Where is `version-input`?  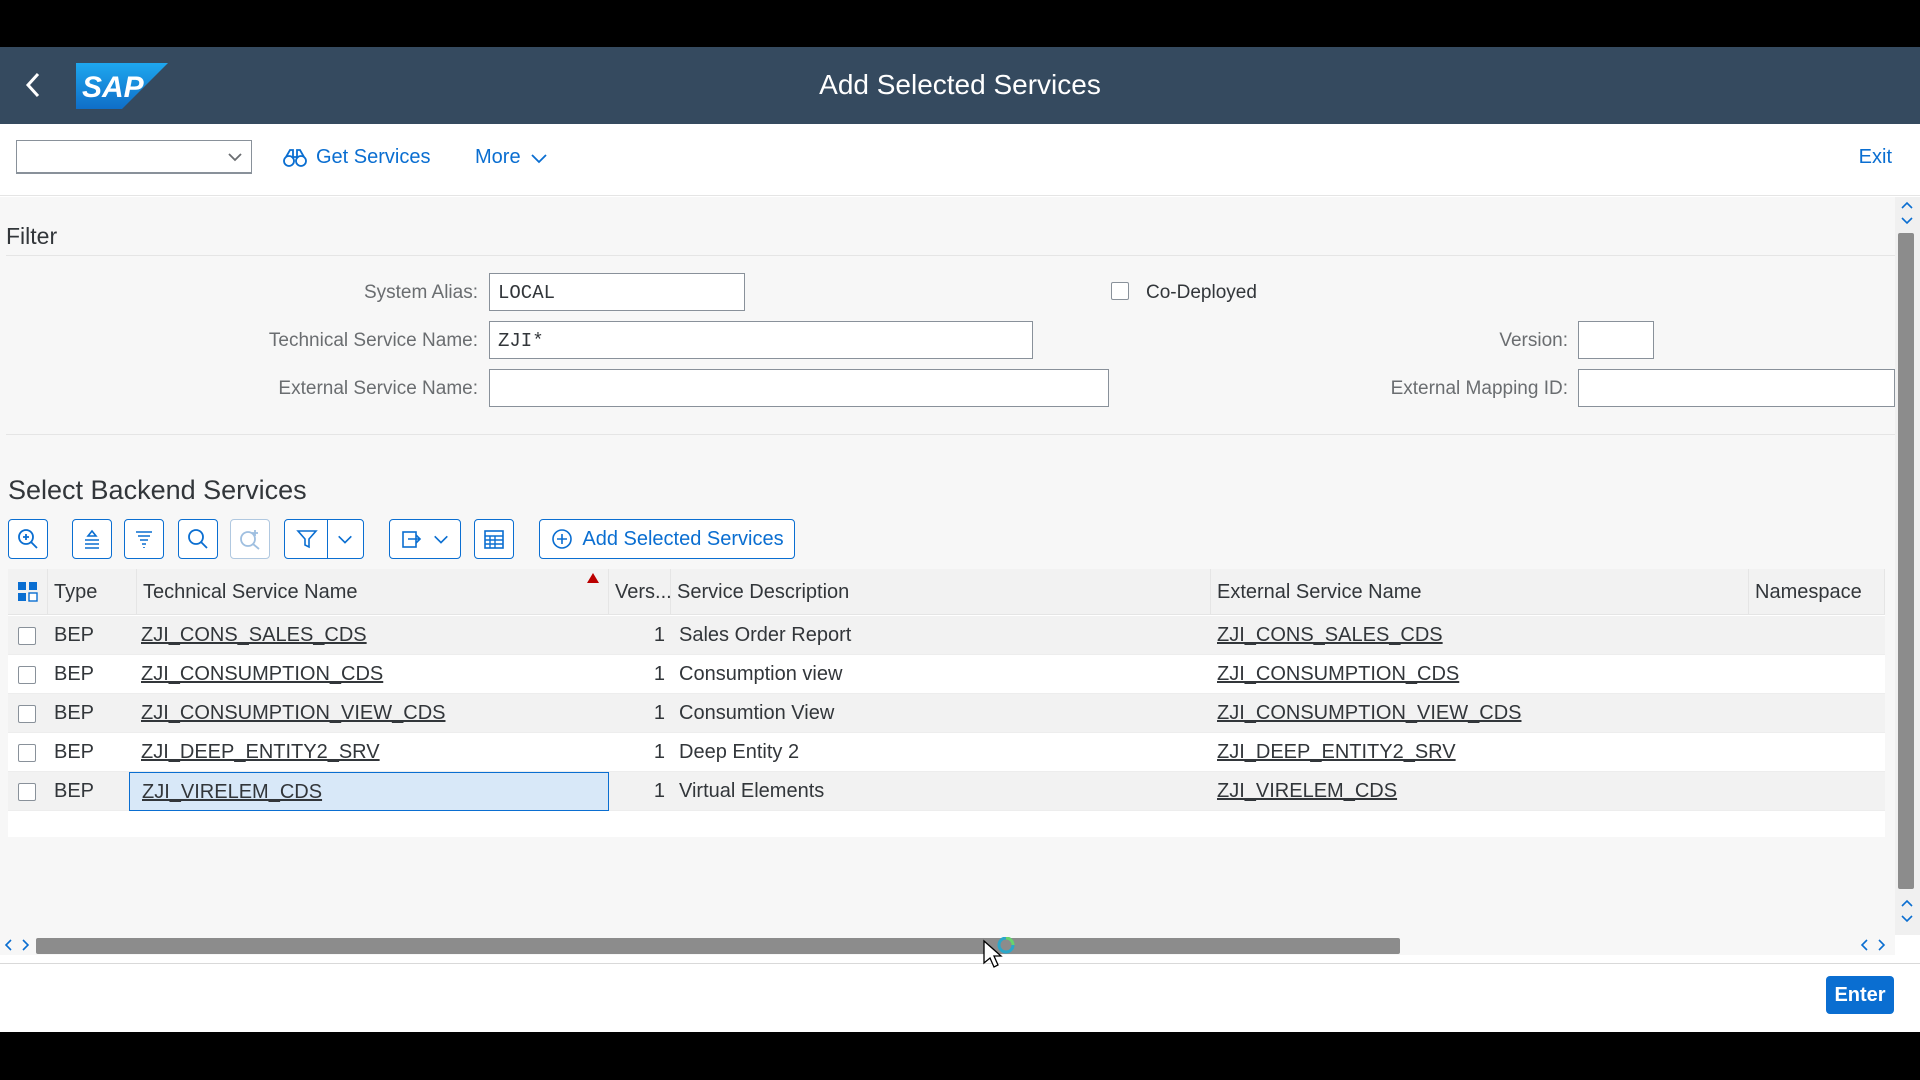
version-input is located at coordinates (1616, 340).